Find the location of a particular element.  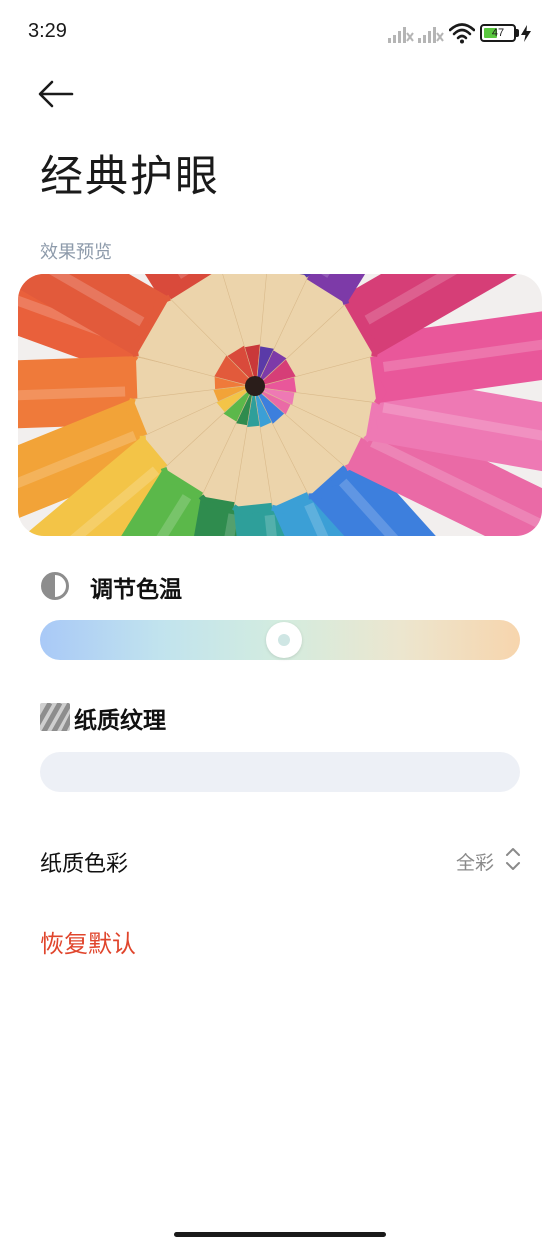

wifi-icon is located at coordinates (462, 33).